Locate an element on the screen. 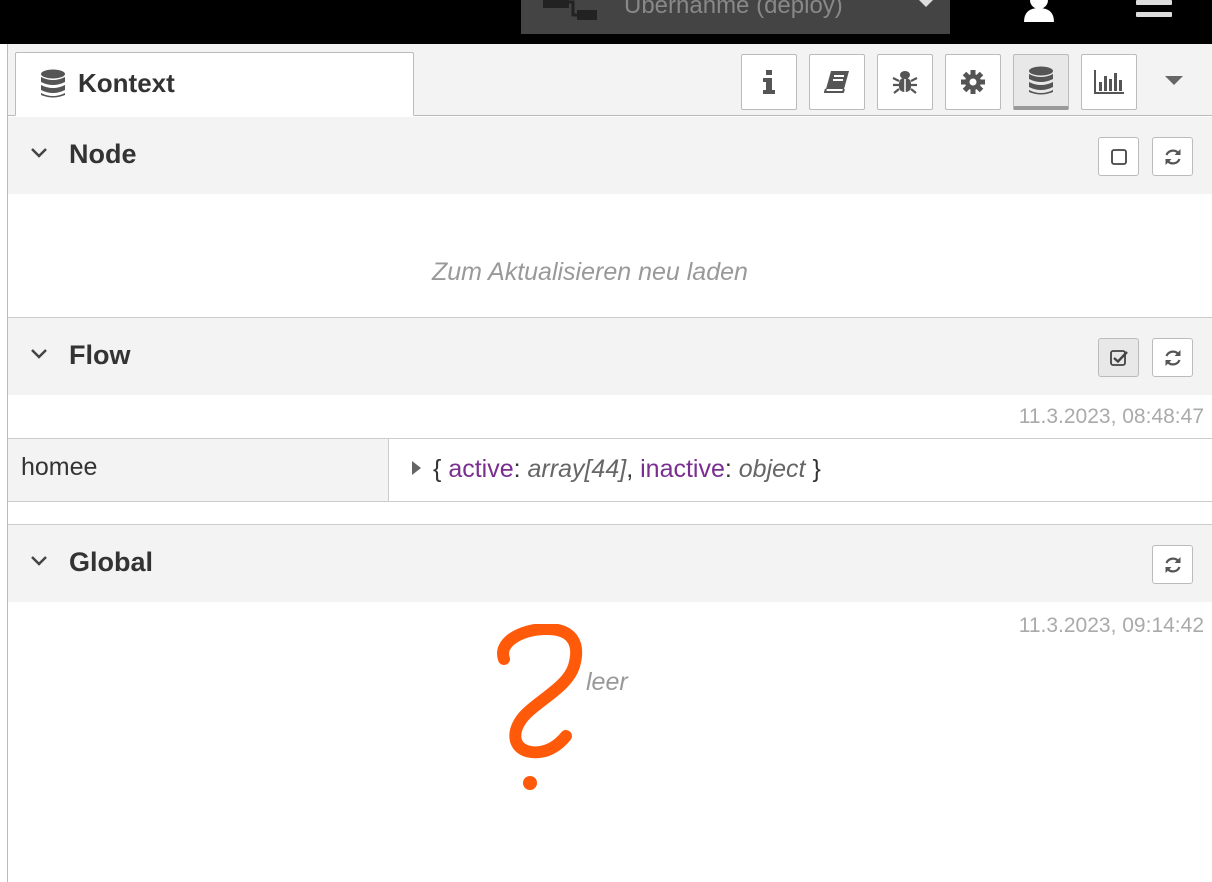  sidebar-debug-button is located at coordinates (905, 82).